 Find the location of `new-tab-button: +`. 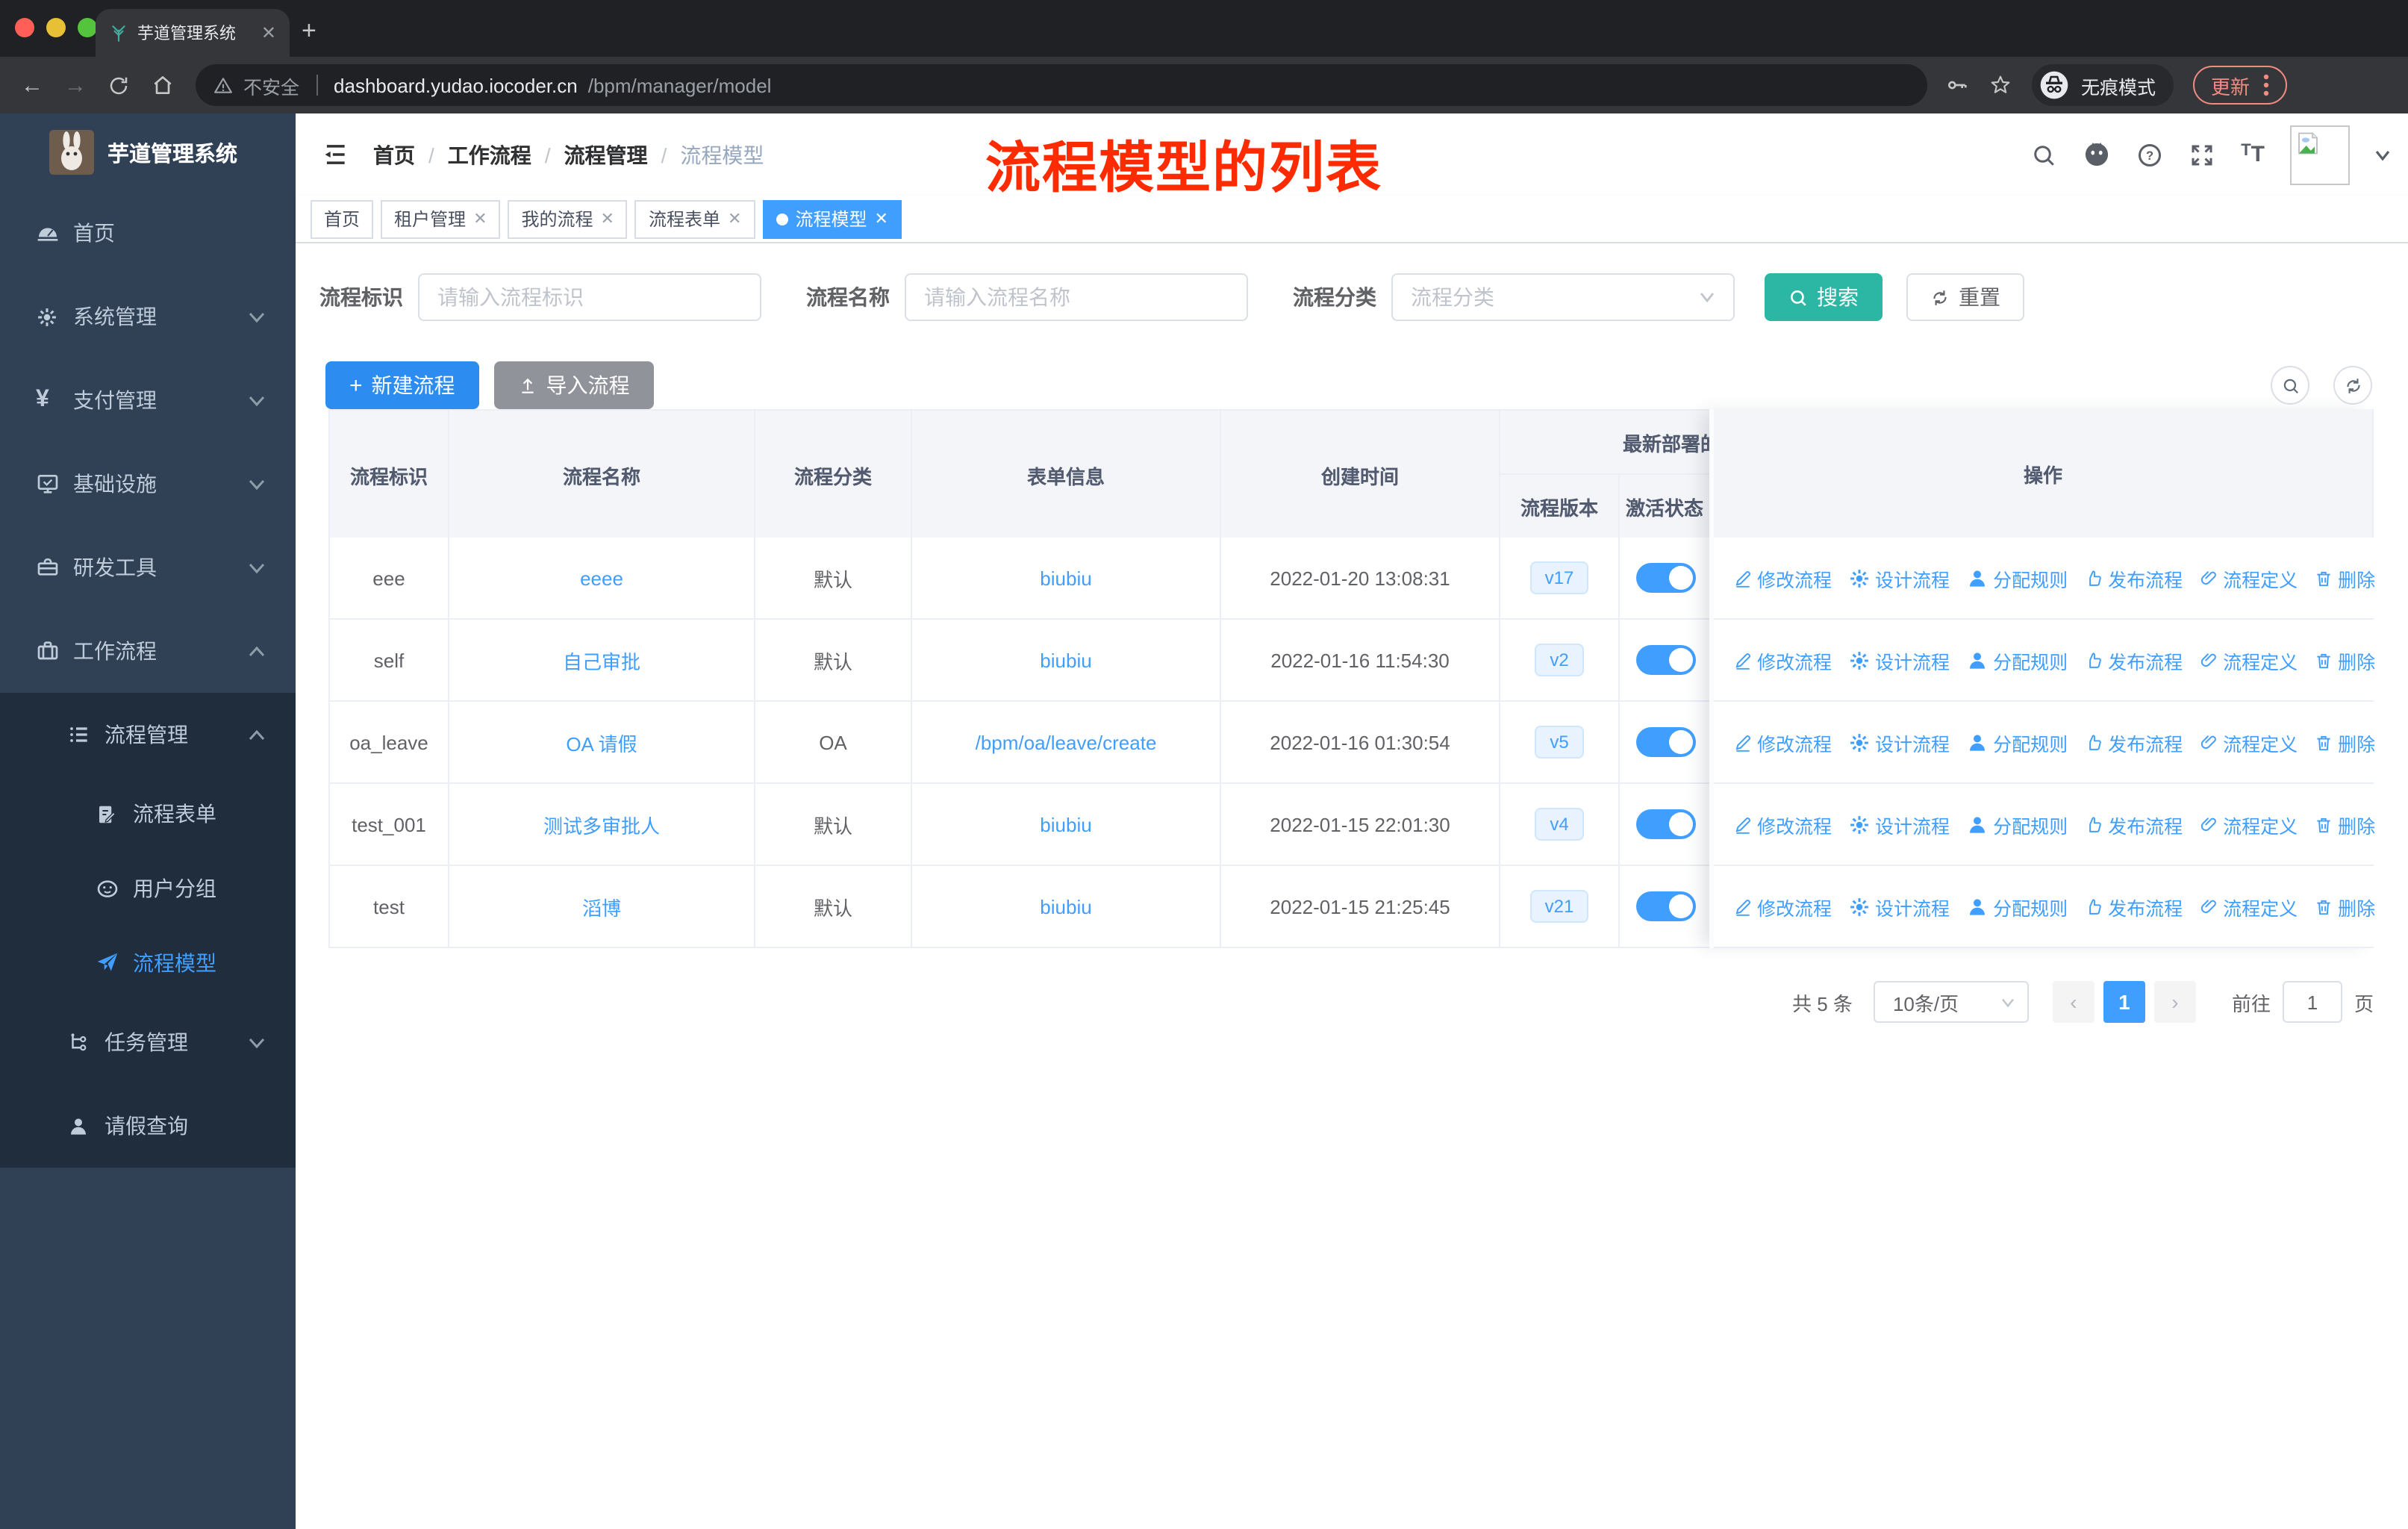

new-tab-button: + is located at coordinates (309, 32).